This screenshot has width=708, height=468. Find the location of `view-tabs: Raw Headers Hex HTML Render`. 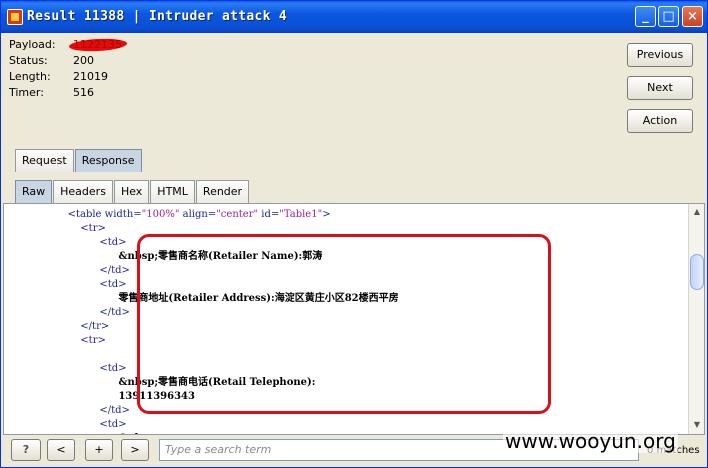

view-tabs: Raw Headers Hex HTML Render is located at coordinates (132, 191).